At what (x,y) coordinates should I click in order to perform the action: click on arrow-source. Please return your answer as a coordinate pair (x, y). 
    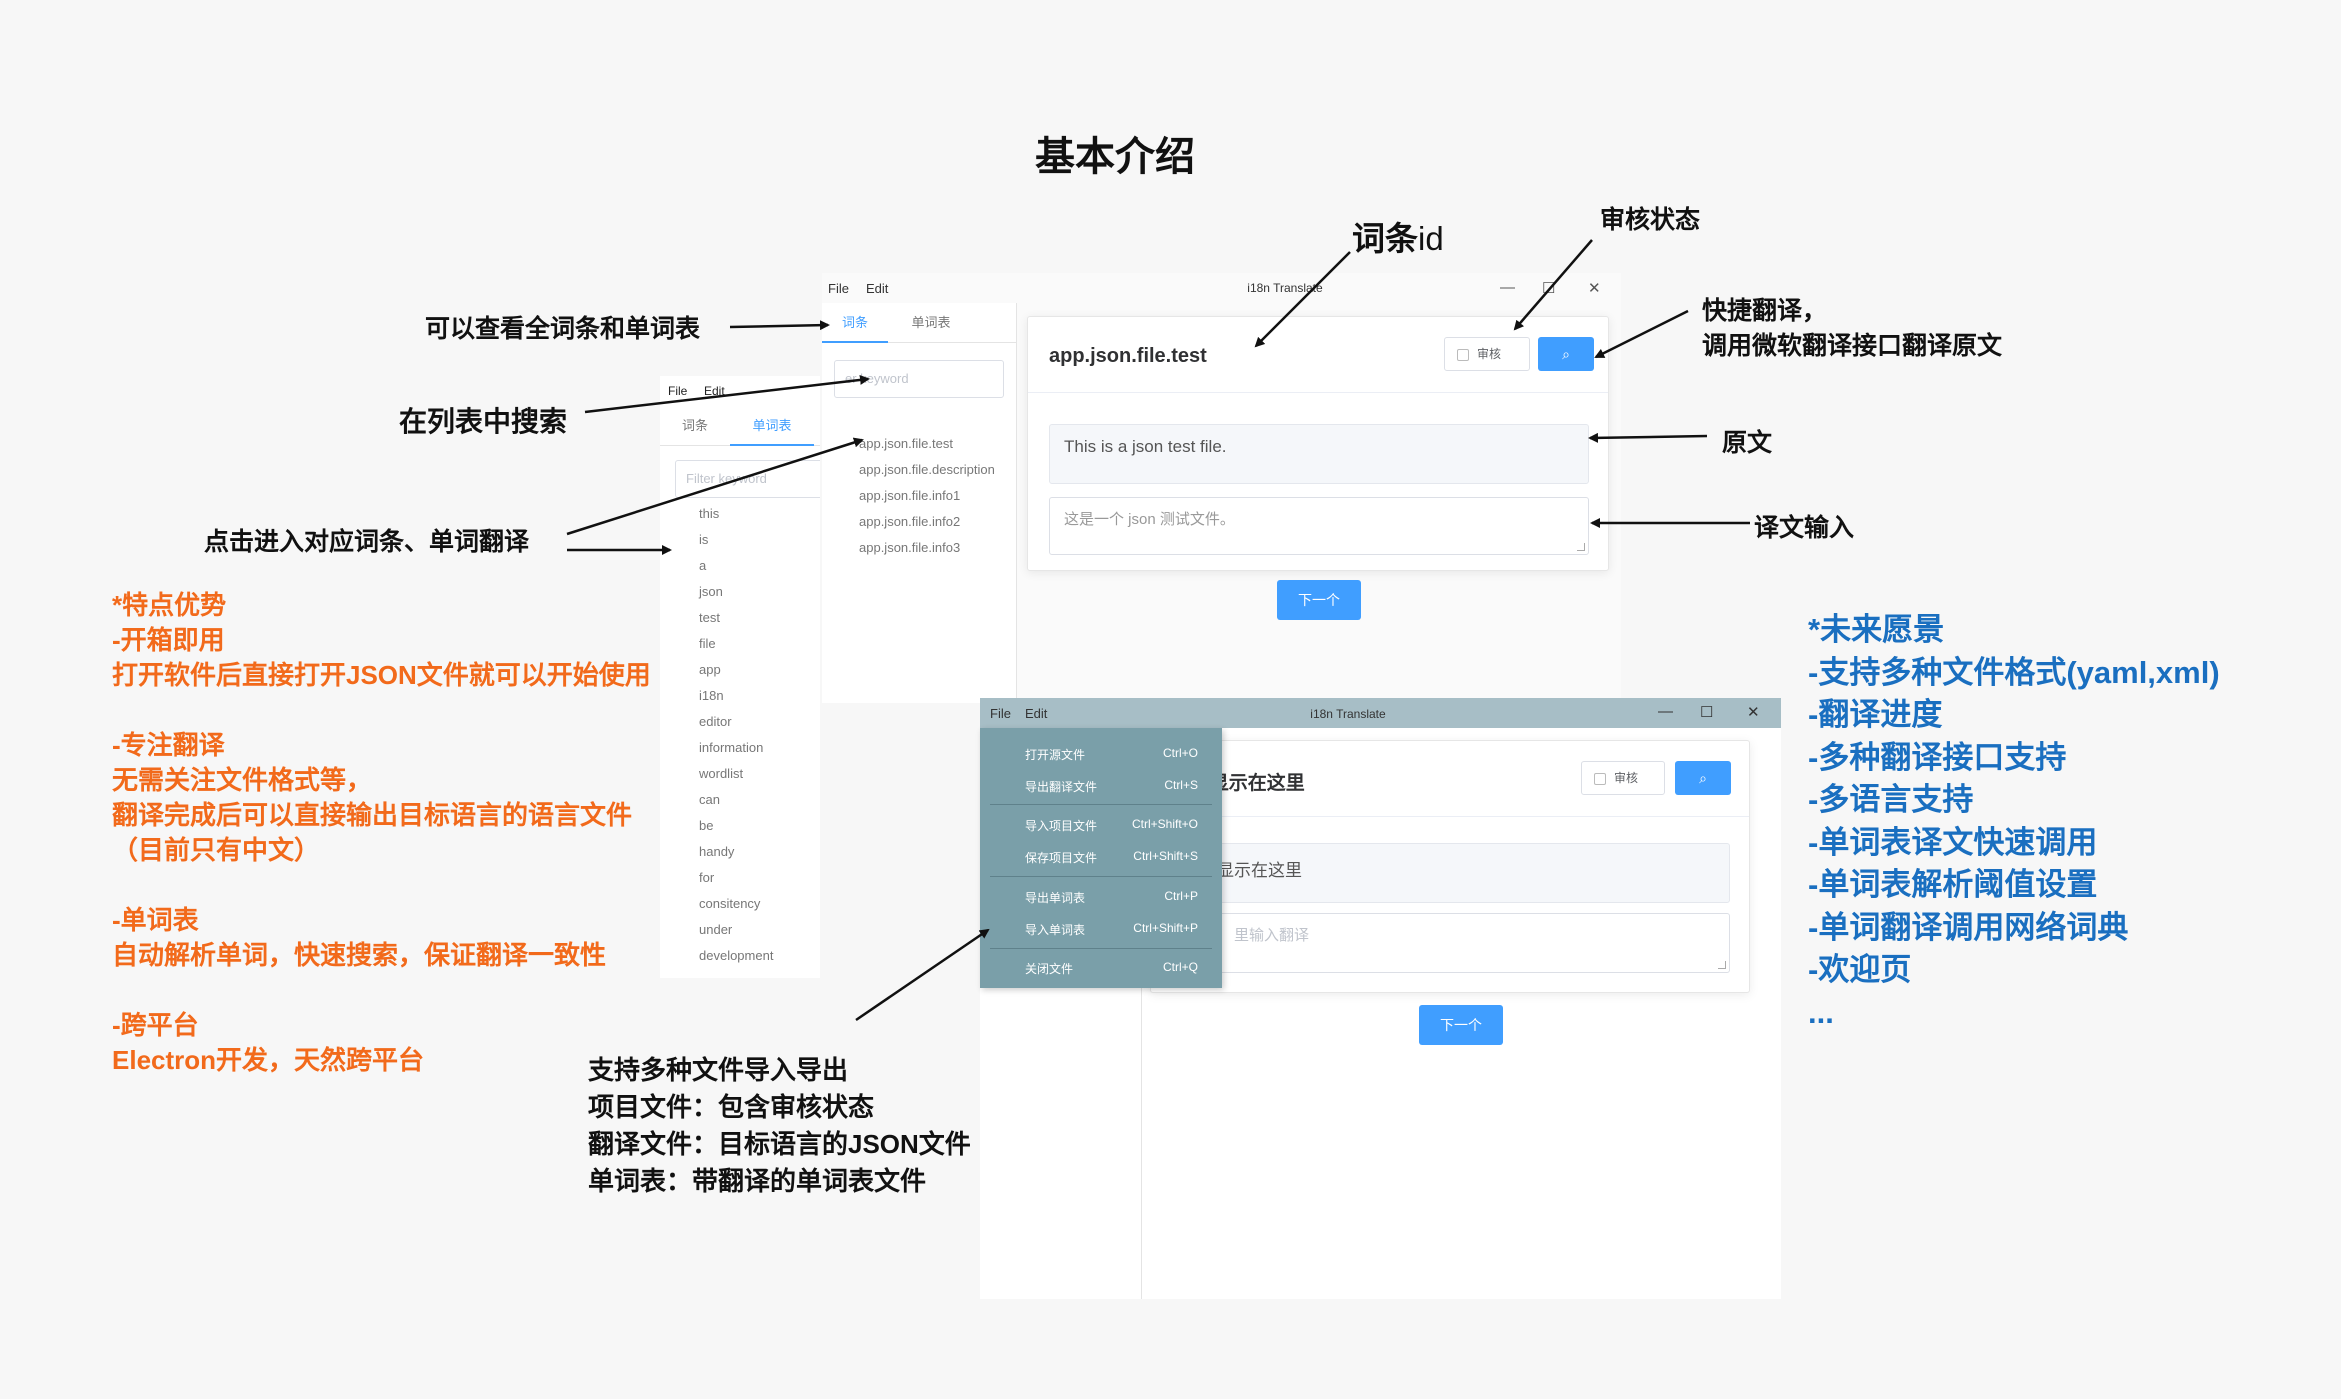
    Looking at the image, I should click on (1648, 437).